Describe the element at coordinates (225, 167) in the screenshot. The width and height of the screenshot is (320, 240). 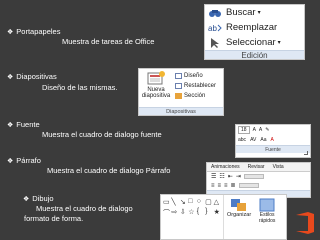
I see `tab-animations: Animaciones` at that location.